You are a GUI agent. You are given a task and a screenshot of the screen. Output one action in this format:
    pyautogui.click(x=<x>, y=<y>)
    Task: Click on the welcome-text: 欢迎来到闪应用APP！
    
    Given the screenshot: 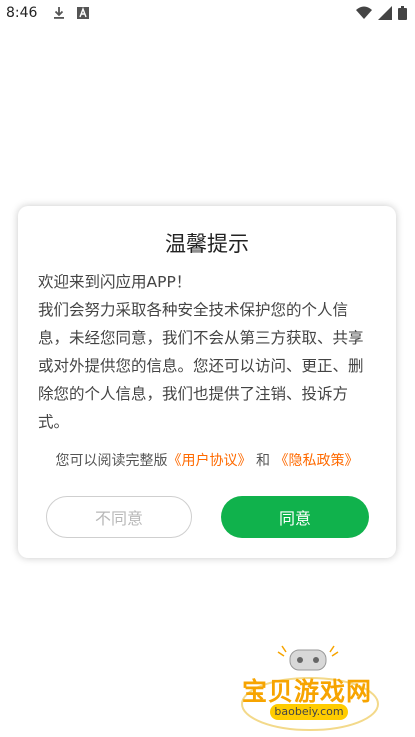 What is the action you would take?
    pyautogui.click(x=115, y=282)
    